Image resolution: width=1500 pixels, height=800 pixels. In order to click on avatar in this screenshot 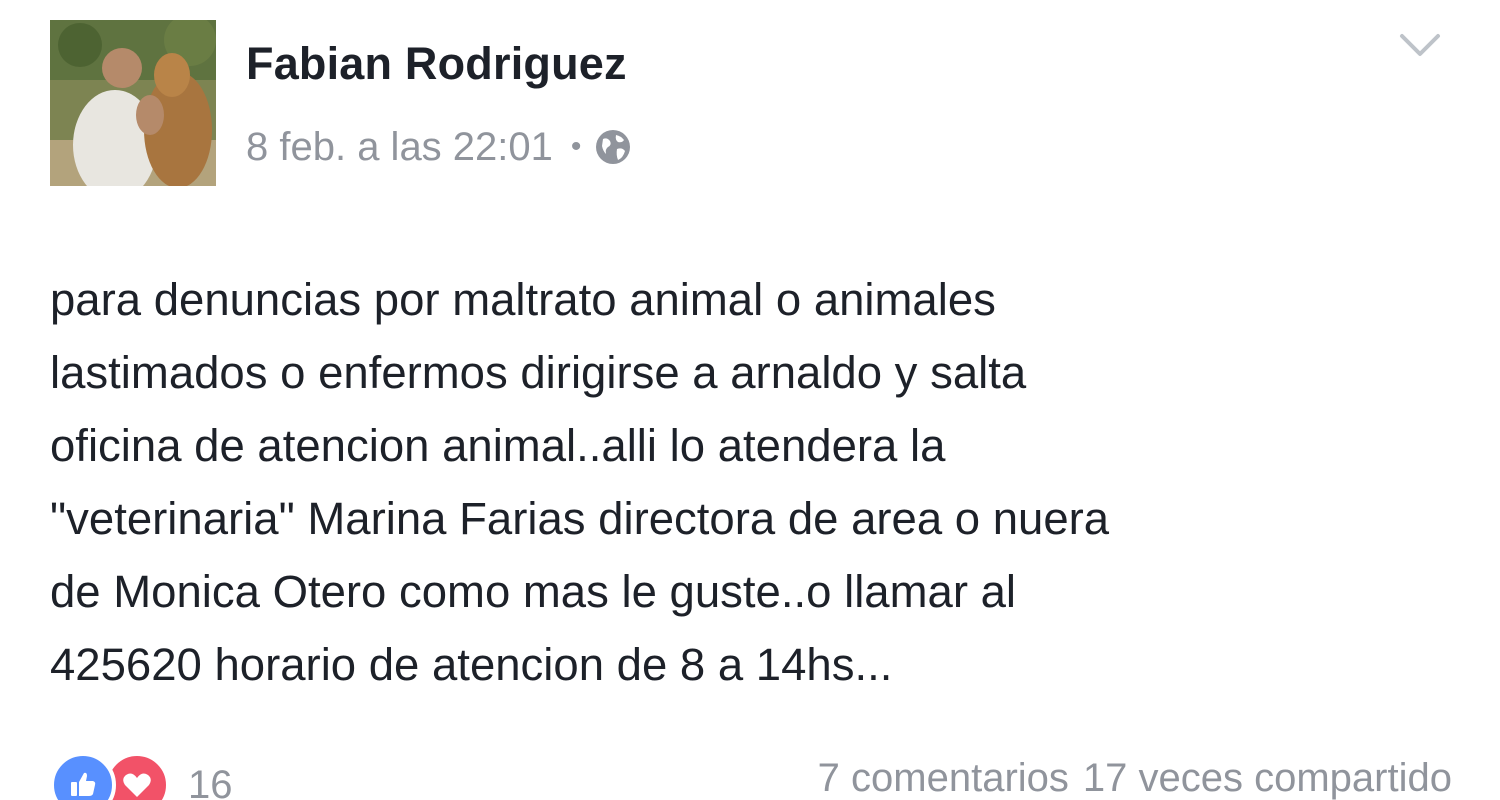, I will do `click(133, 103)`.